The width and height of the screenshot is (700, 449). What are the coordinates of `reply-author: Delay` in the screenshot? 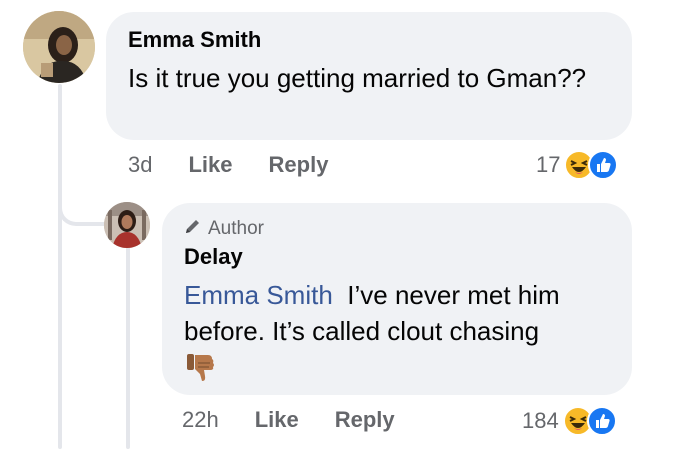 It's located at (397, 257).